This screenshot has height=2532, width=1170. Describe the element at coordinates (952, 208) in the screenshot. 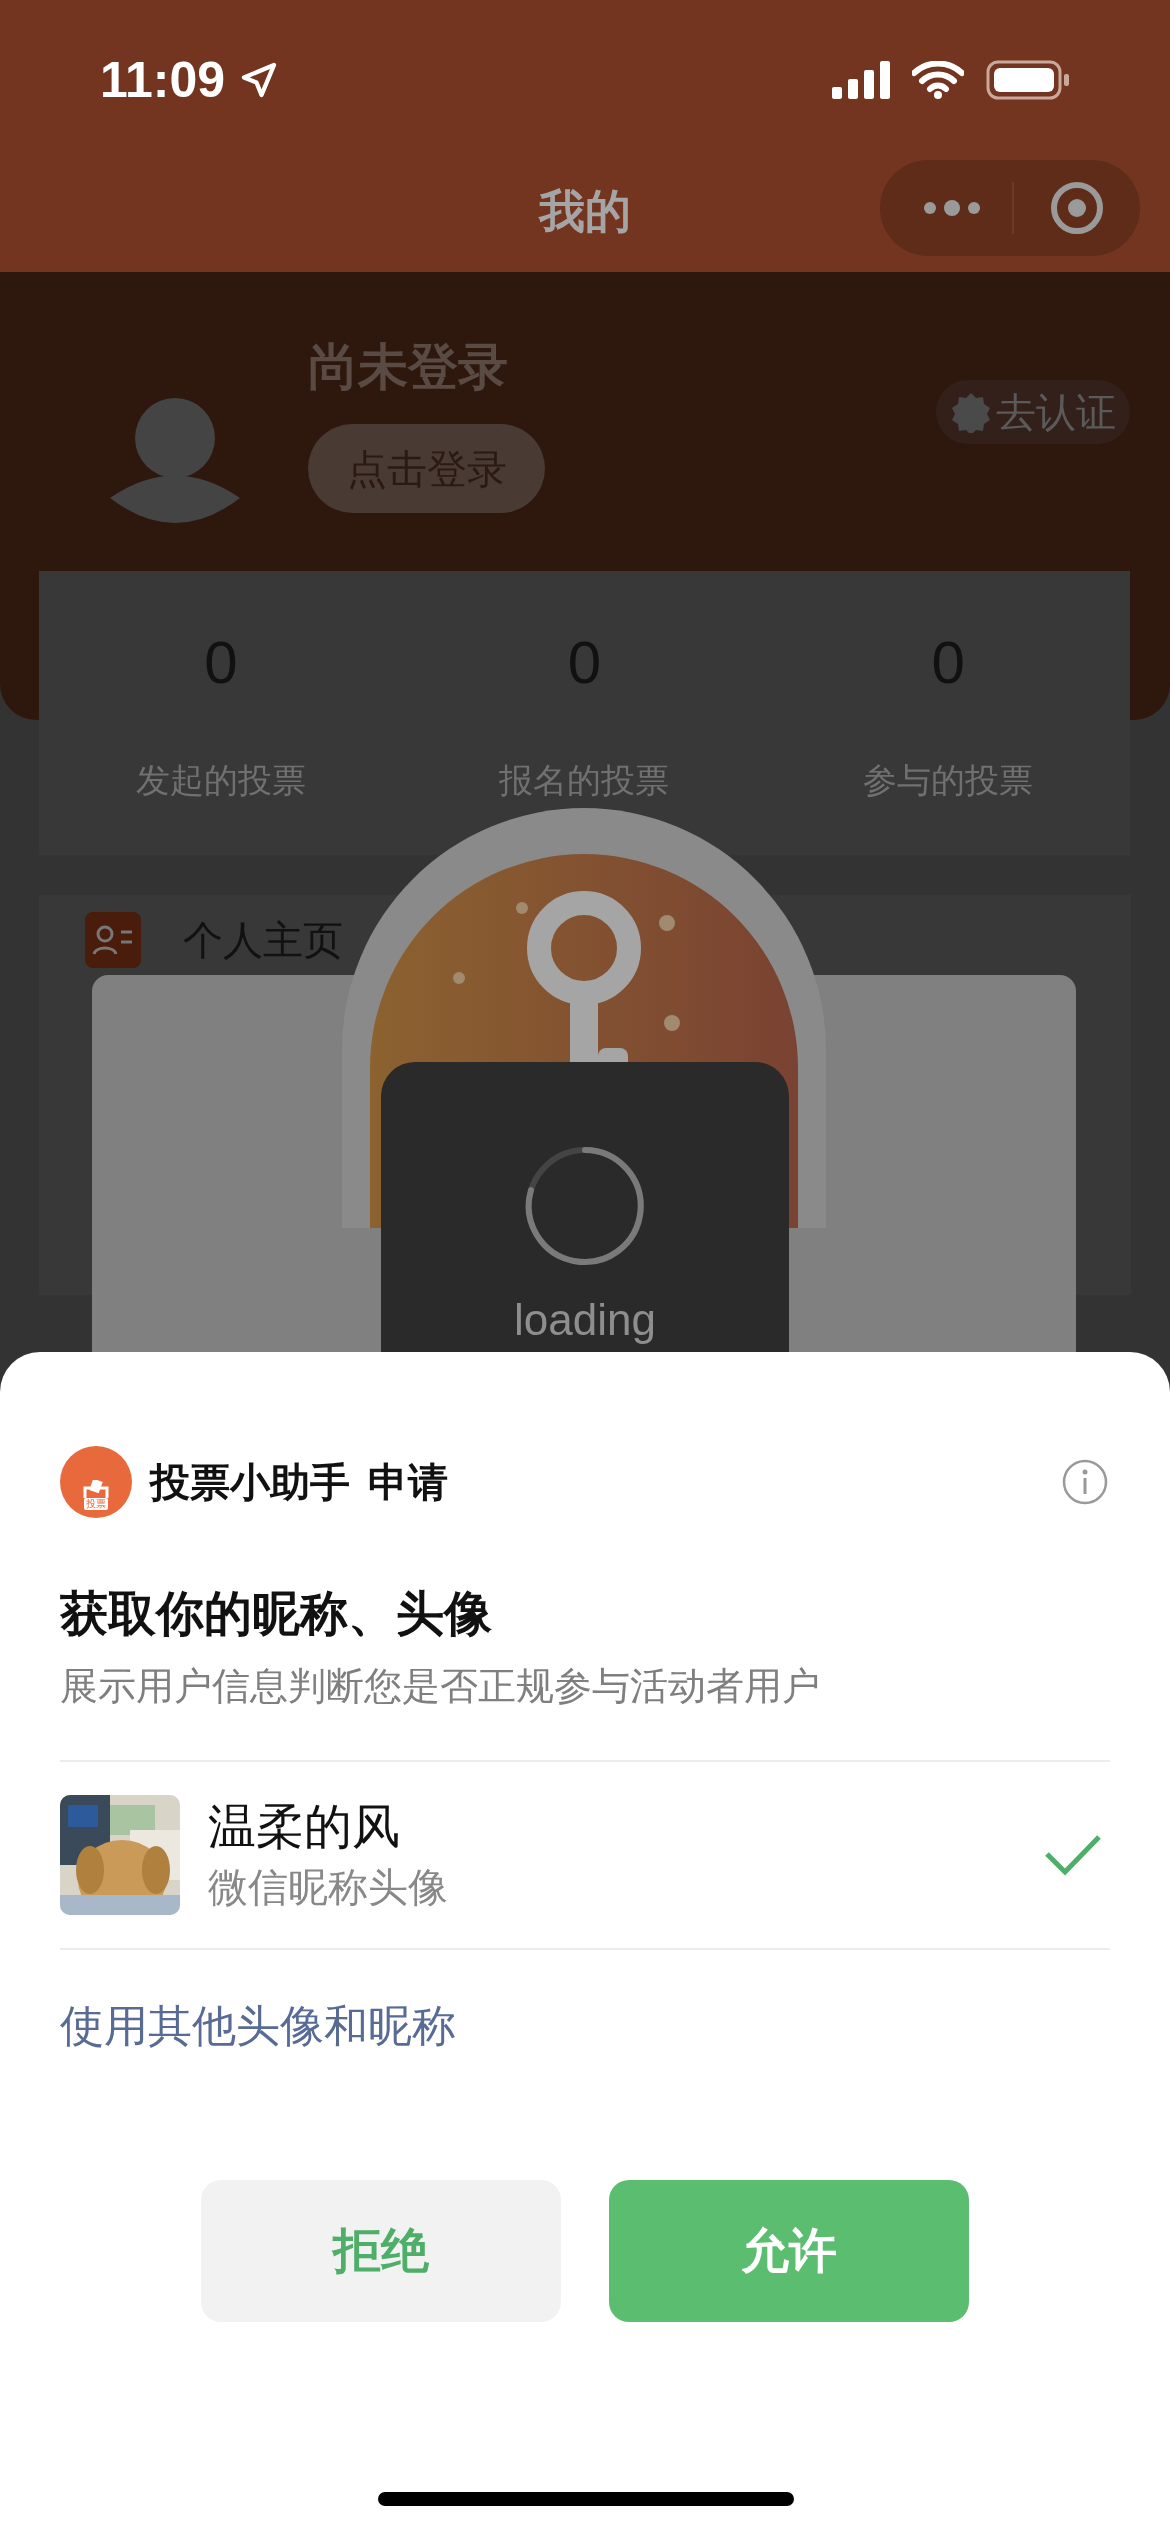

I see `more-icon` at that location.